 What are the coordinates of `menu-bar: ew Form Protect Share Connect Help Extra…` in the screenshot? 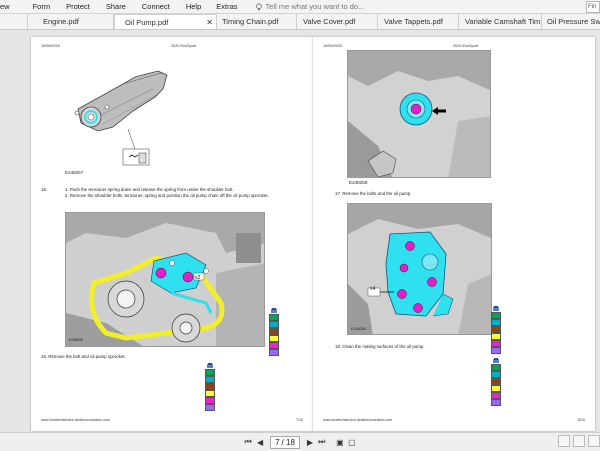 It's located at (300, 7).